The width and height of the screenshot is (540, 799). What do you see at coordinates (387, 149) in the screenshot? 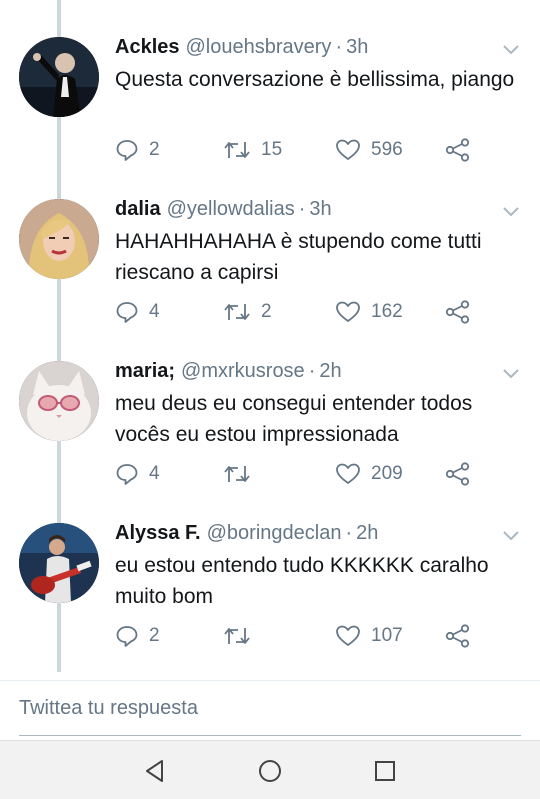
I see `like-count: 596` at bounding box center [387, 149].